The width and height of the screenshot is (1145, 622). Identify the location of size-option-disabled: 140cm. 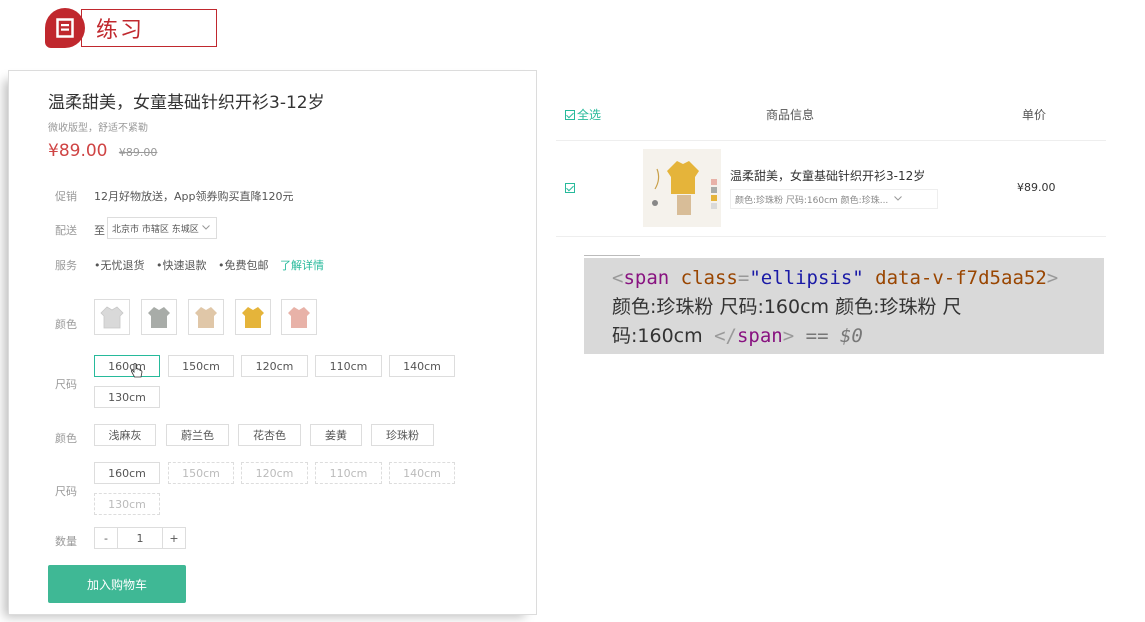
(422, 473).